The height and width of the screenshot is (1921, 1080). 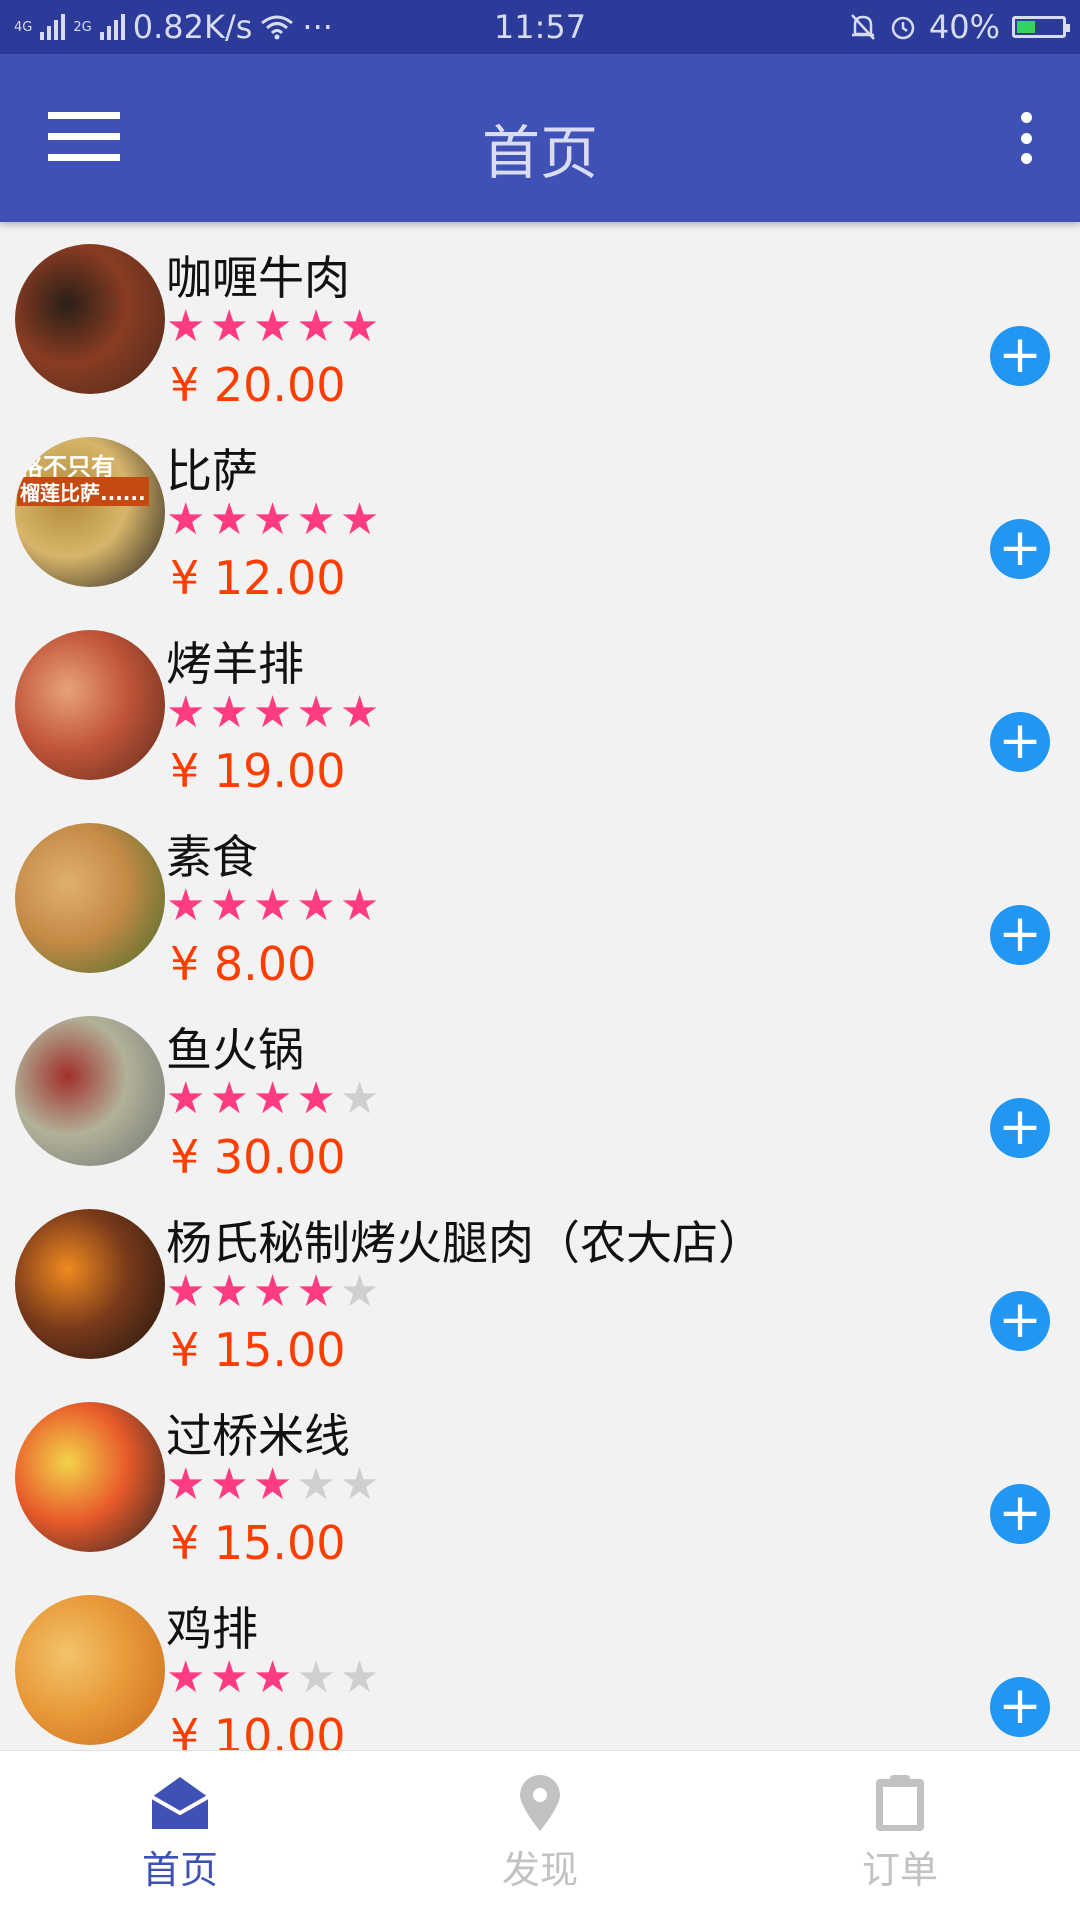 What do you see at coordinates (212, 857) in the screenshot?
I see `dish-name: 素食` at bounding box center [212, 857].